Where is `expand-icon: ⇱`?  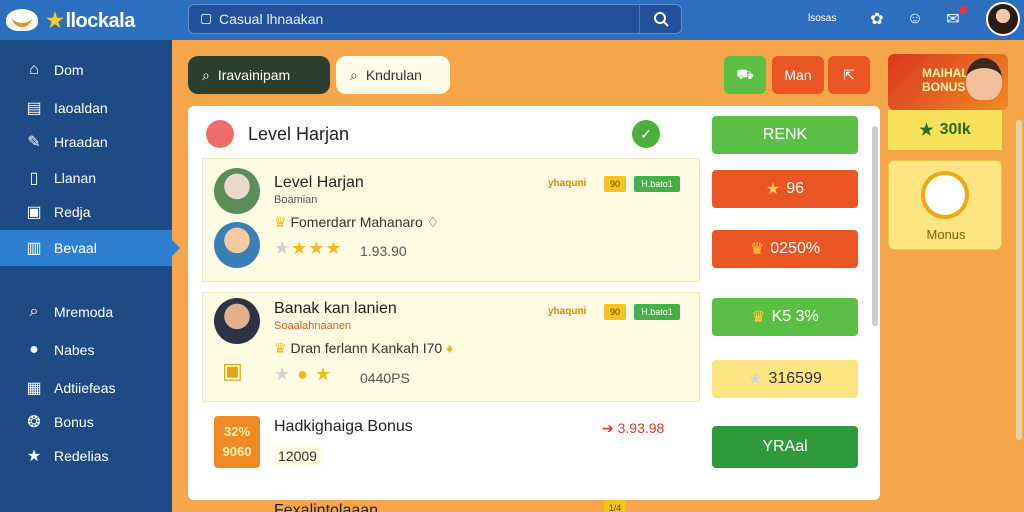 expand-icon: ⇱ is located at coordinates (849, 74).